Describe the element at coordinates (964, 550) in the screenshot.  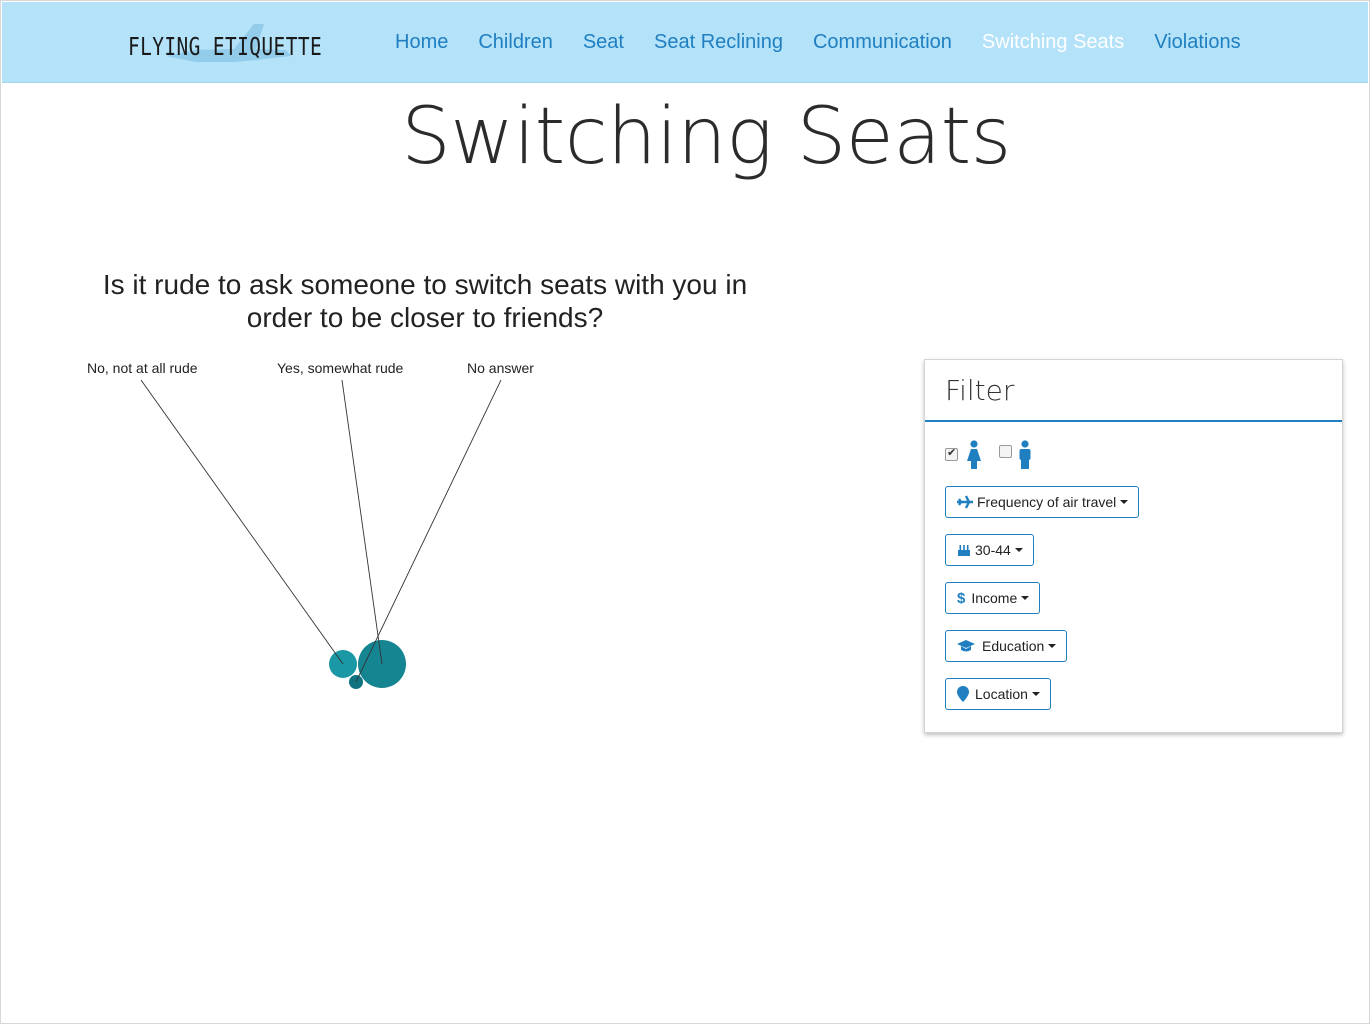
I see `birthday-cake-icon` at that location.